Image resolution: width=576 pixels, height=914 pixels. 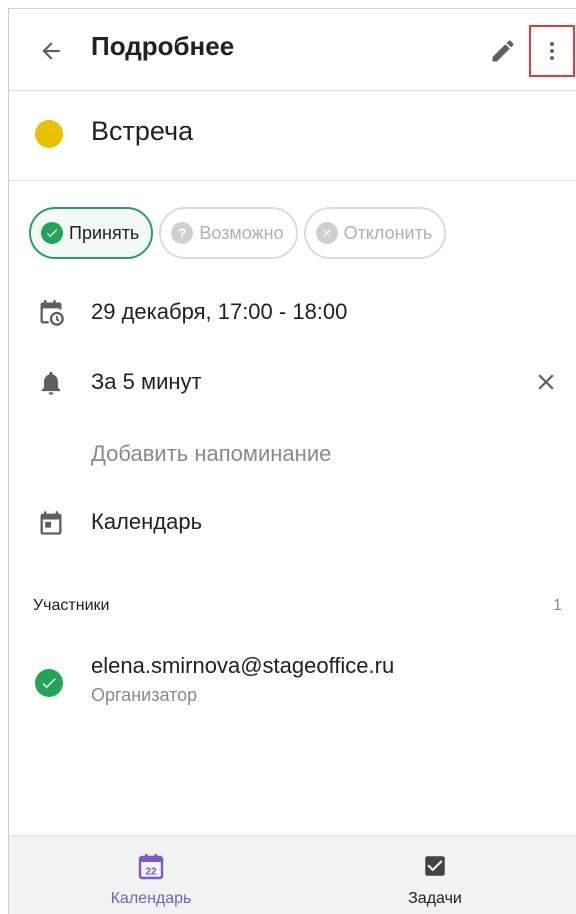 I want to click on calendar-icon, so click(x=51, y=523).